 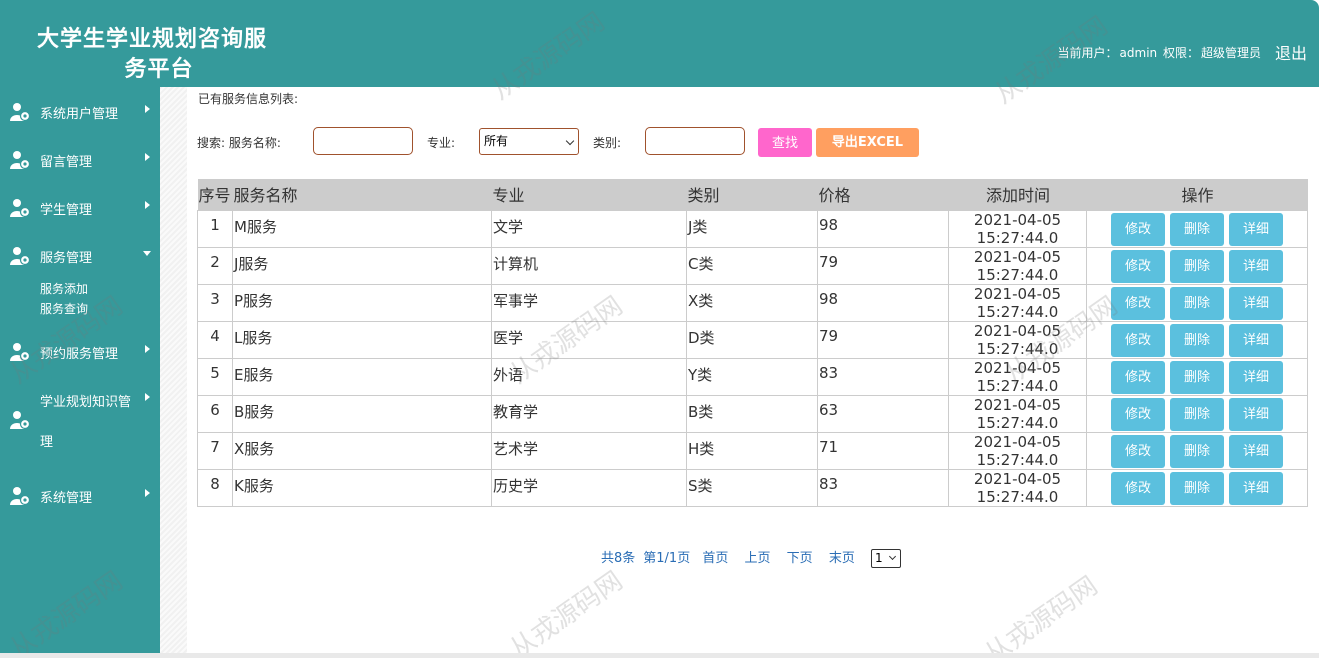 I want to click on cell-major: 计算机, so click(x=589, y=265).